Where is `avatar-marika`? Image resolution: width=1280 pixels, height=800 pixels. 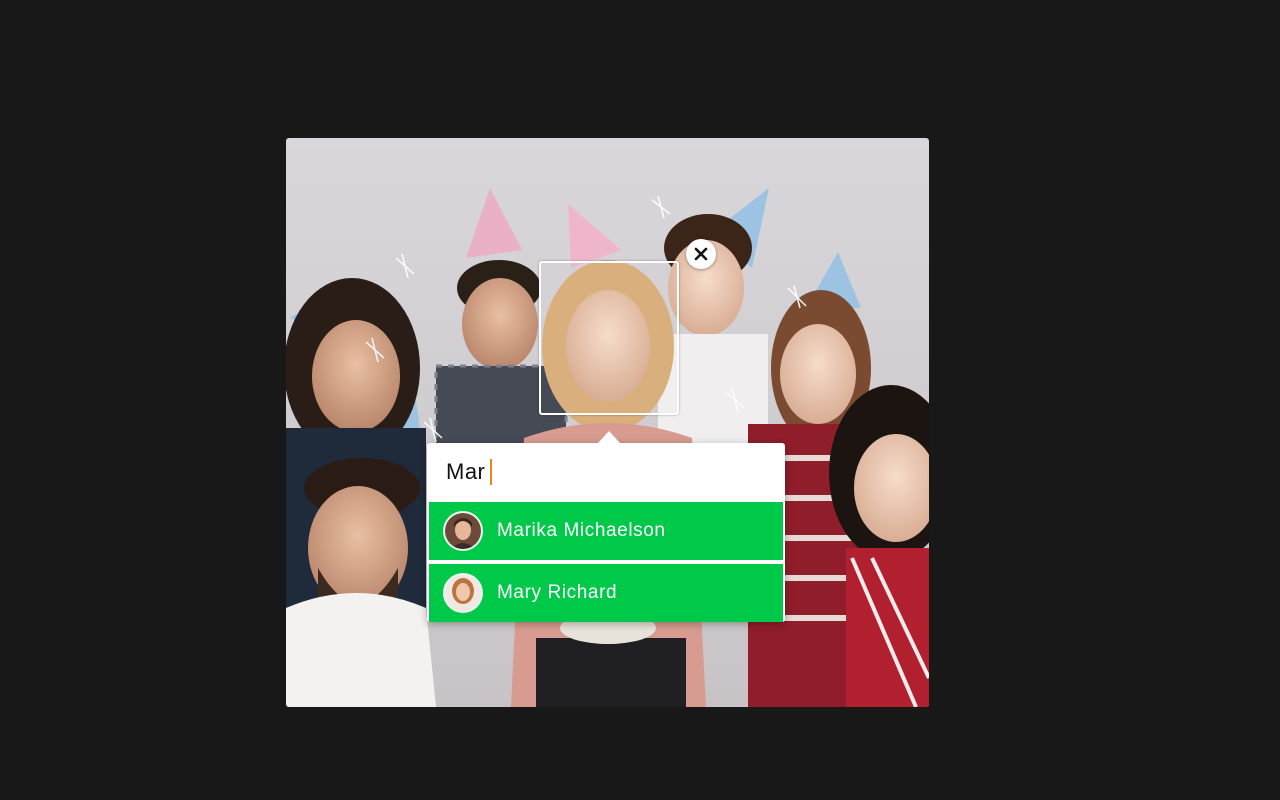 avatar-marika is located at coordinates (463, 531).